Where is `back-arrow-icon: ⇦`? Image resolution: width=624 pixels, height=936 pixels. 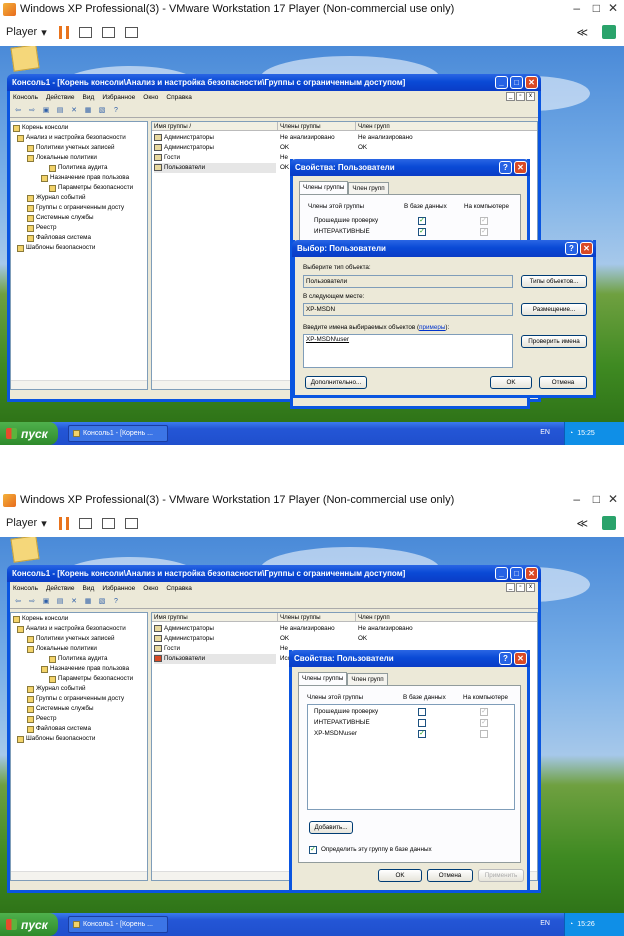 back-arrow-icon: ⇦ is located at coordinates (18, 110).